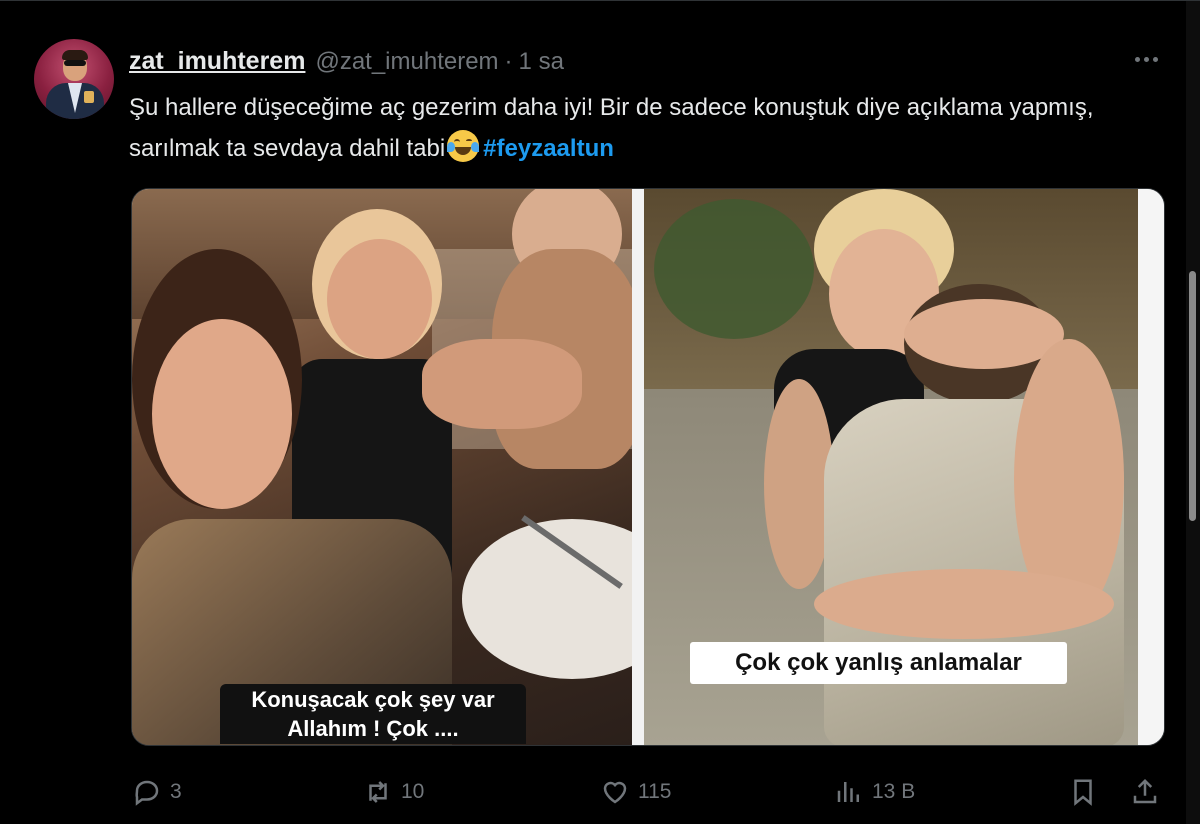 This screenshot has width=1200, height=824. What do you see at coordinates (635, 792) in the screenshot?
I see `like-button: 115` at bounding box center [635, 792].